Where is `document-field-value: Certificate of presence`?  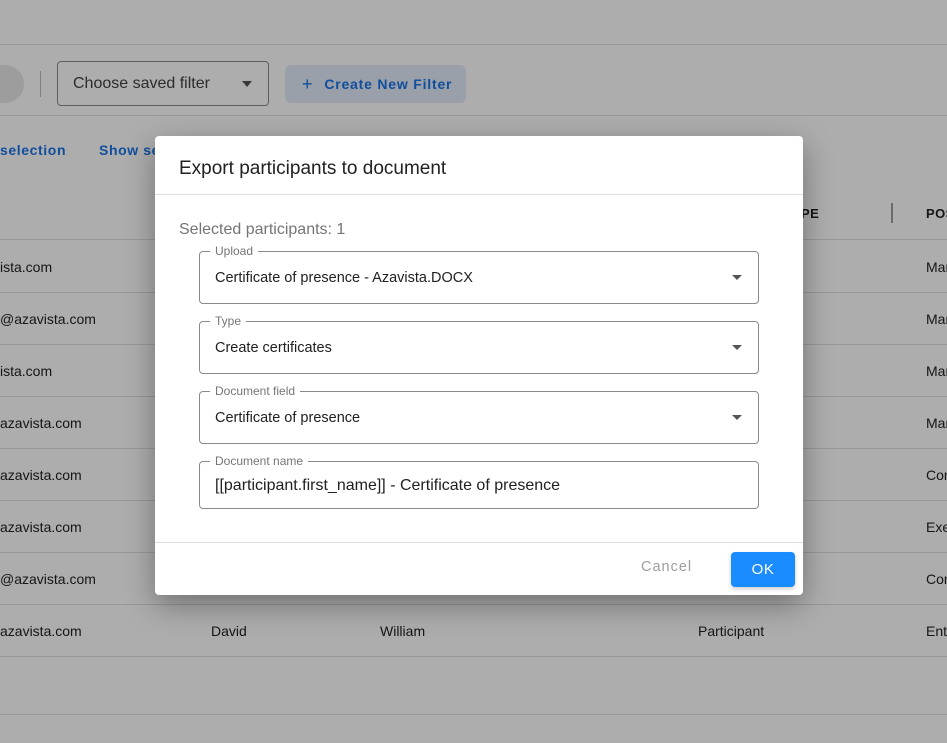 document-field-value: Certificate of presence is located at coordinates (288, 418).